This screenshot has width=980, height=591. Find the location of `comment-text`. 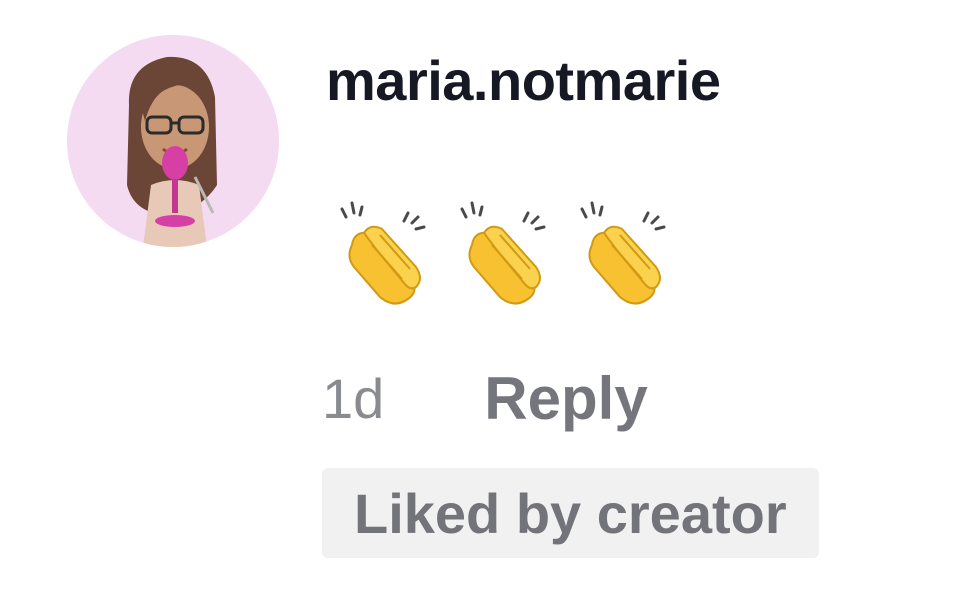

comment-text is located at coordinates (504, 251).